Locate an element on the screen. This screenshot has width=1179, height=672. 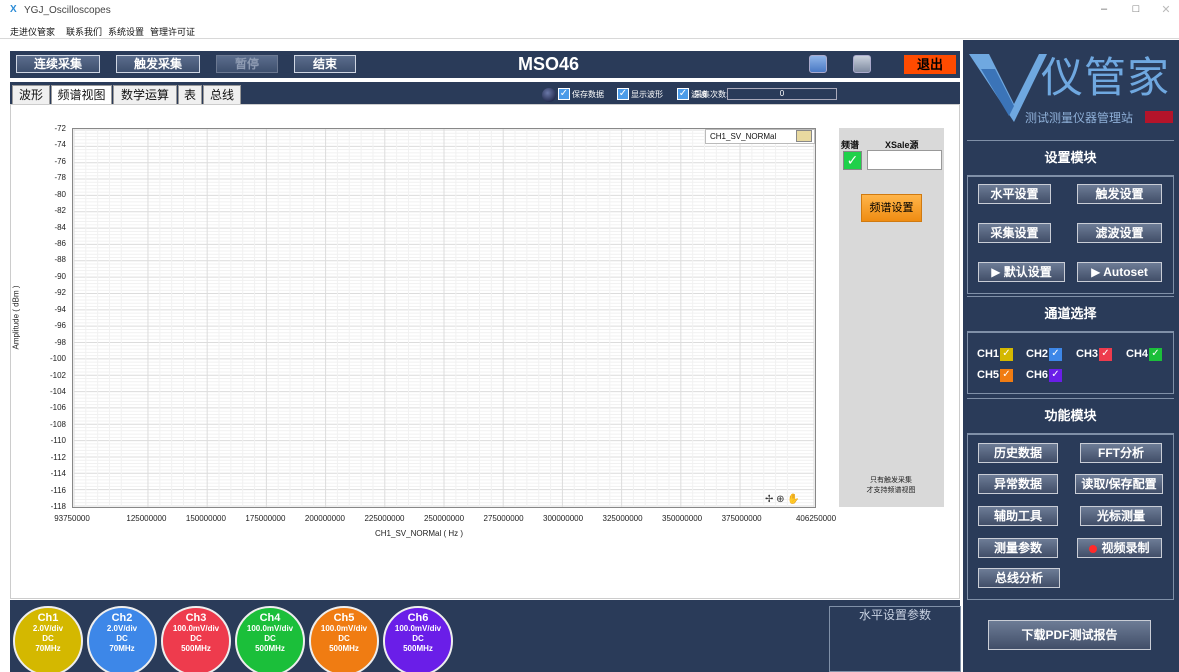
filter-settings-button: 滤波设置 is located at coordinates (1119, 233).